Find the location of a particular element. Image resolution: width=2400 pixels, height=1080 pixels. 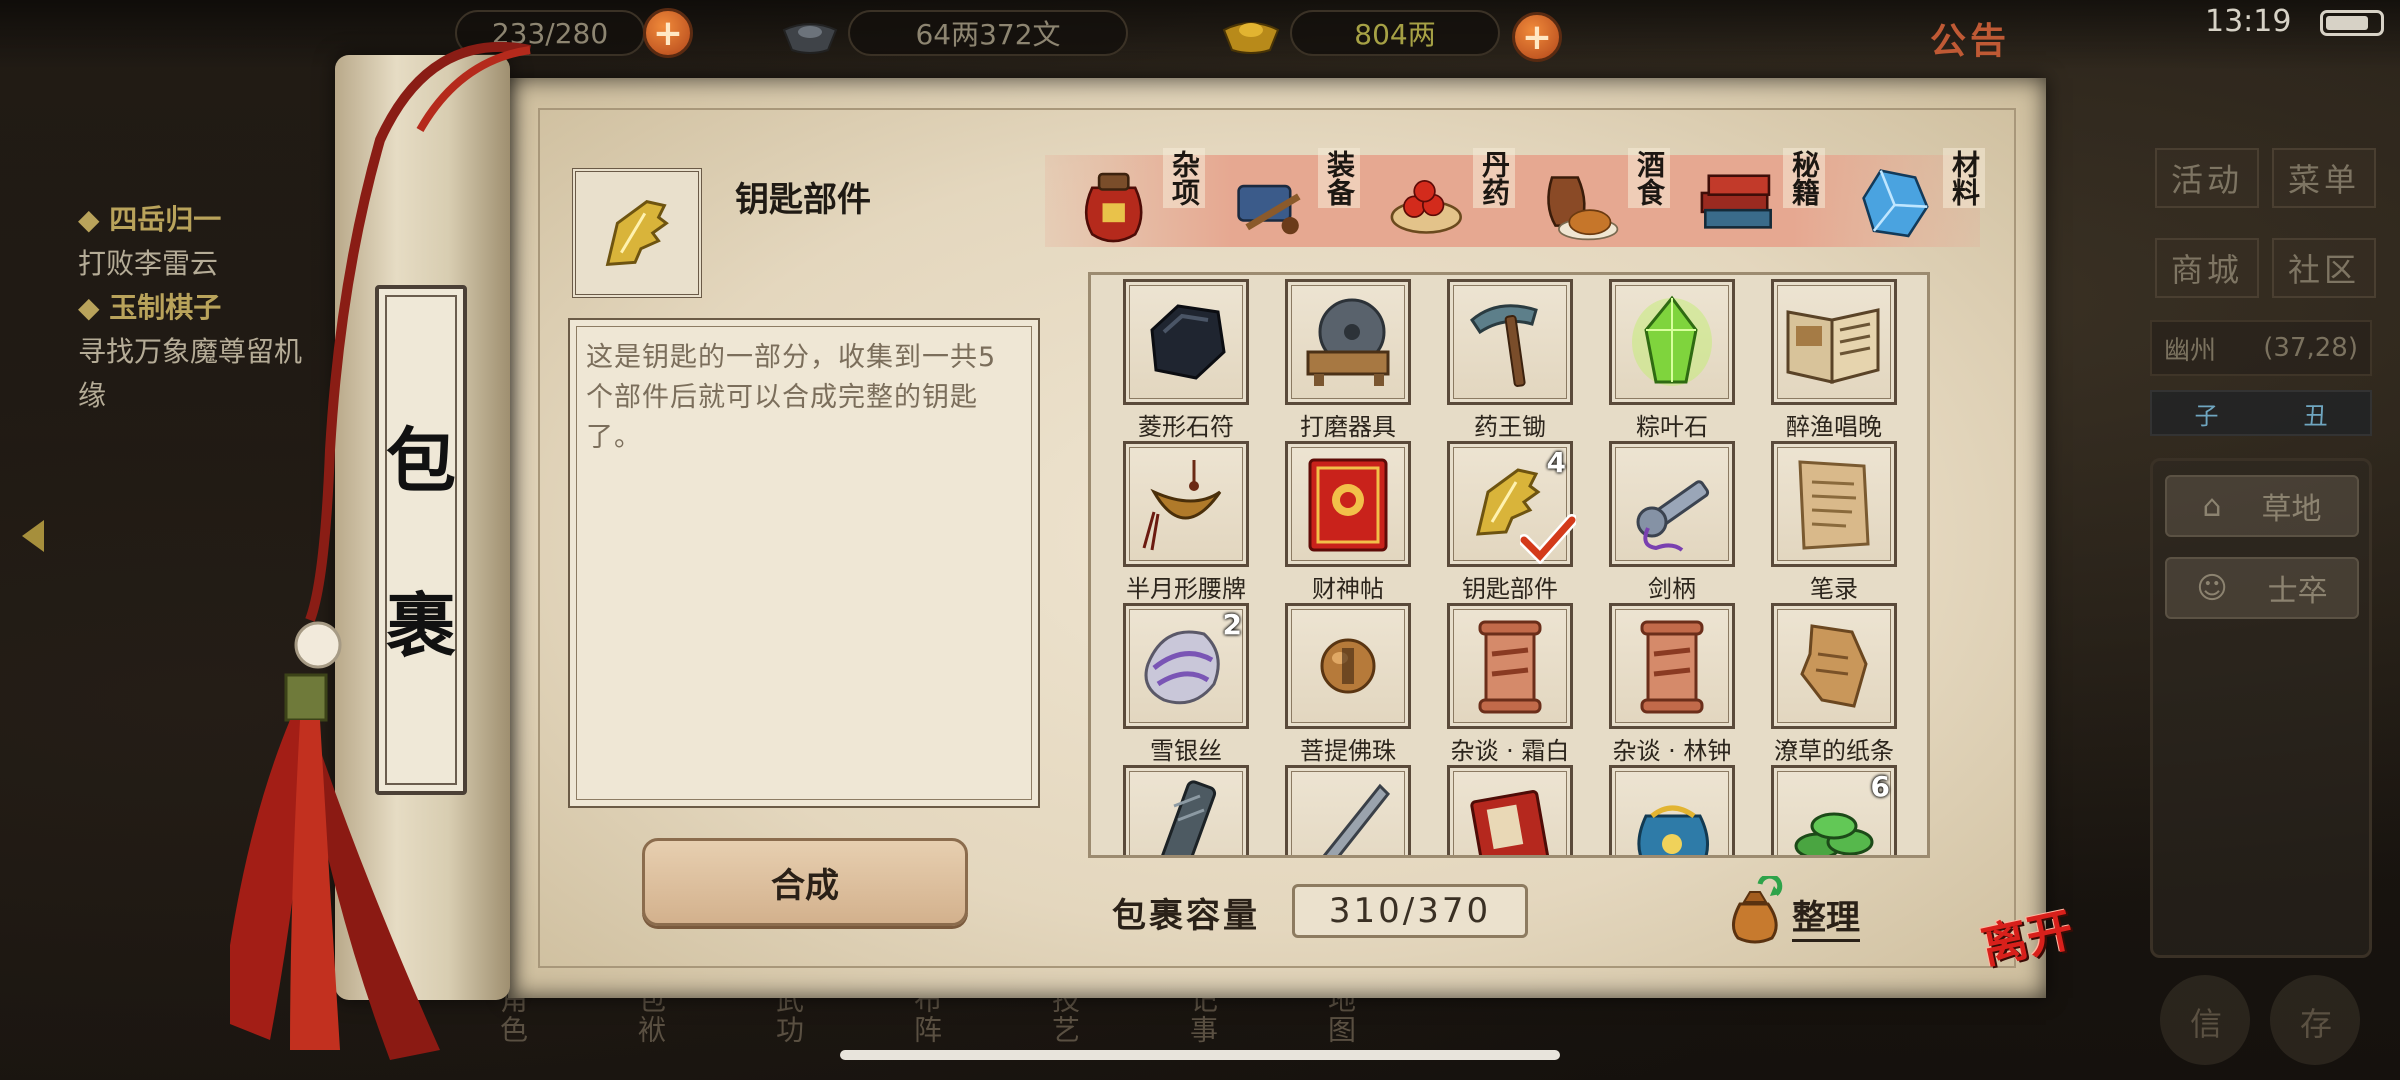

open-book-icon is located at coordinates (1833, 346).